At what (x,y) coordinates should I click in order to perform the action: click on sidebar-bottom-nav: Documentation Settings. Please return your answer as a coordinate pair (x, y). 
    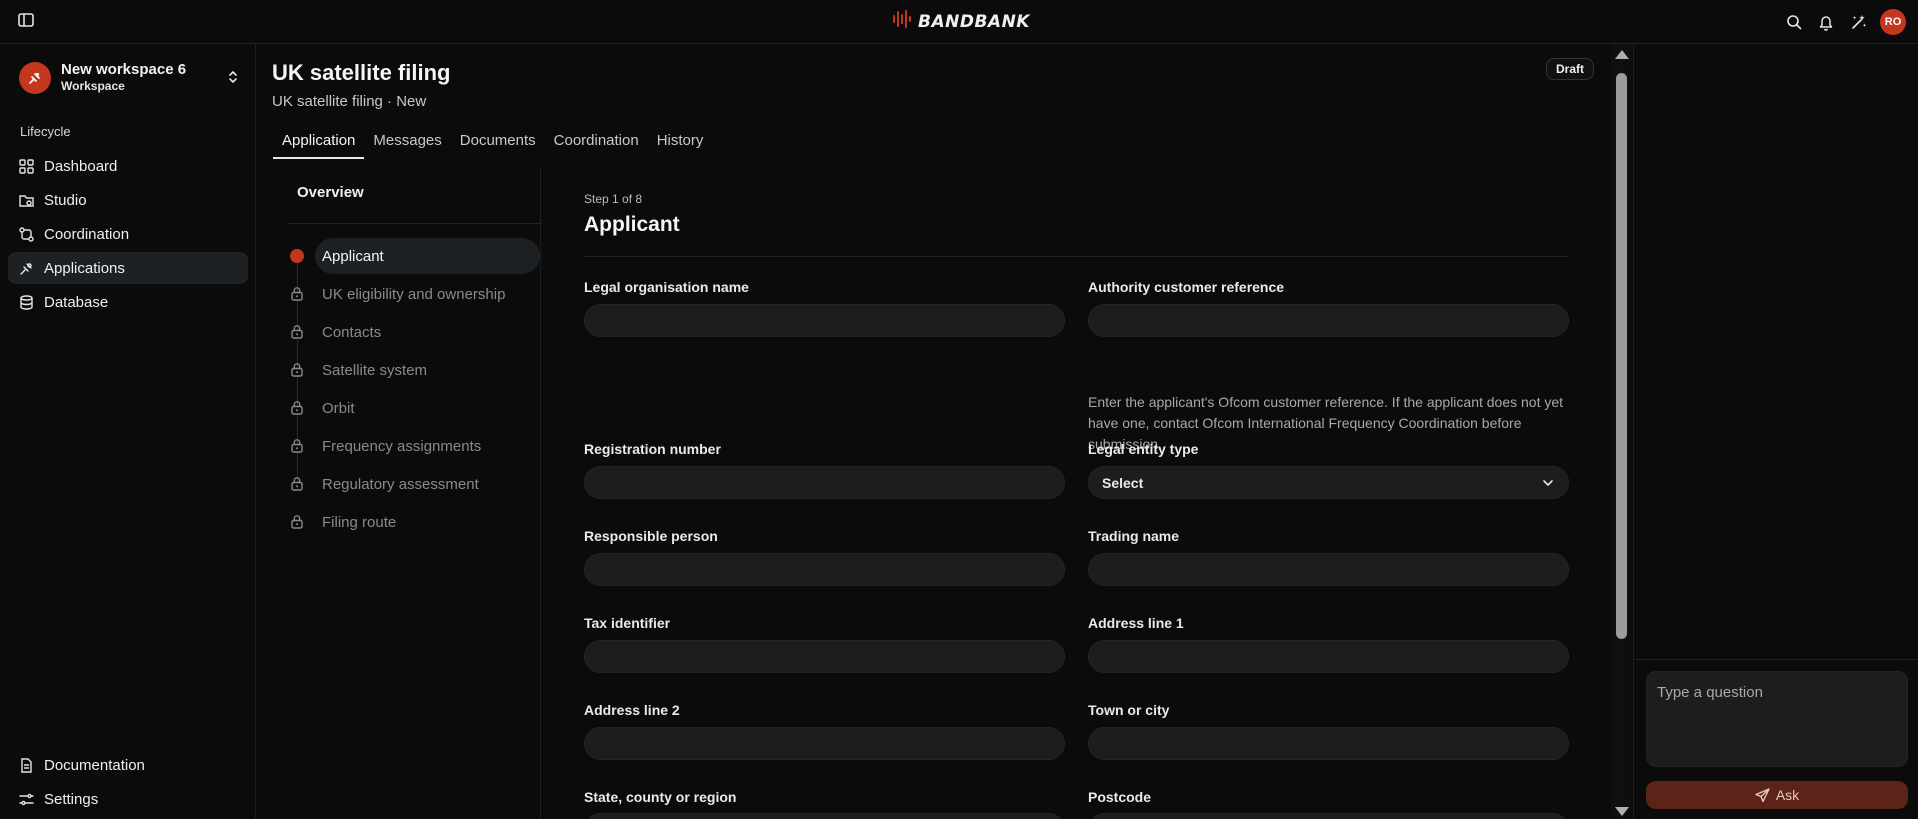
    Looking at the image, I should click on (128, 783).